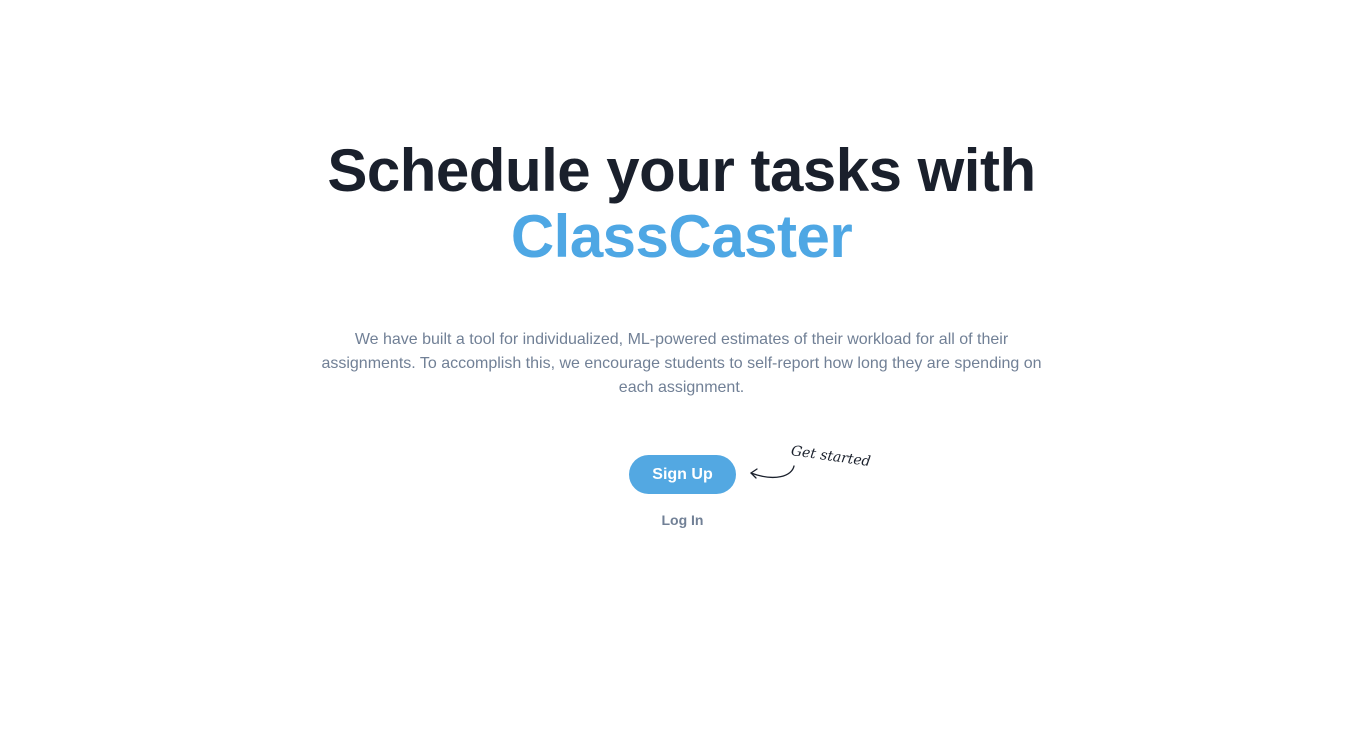  What do you see at coordinates (772, 472) in the screenshot?
I see `curved-arrow-left-icon` at bounding box center [772, 472].